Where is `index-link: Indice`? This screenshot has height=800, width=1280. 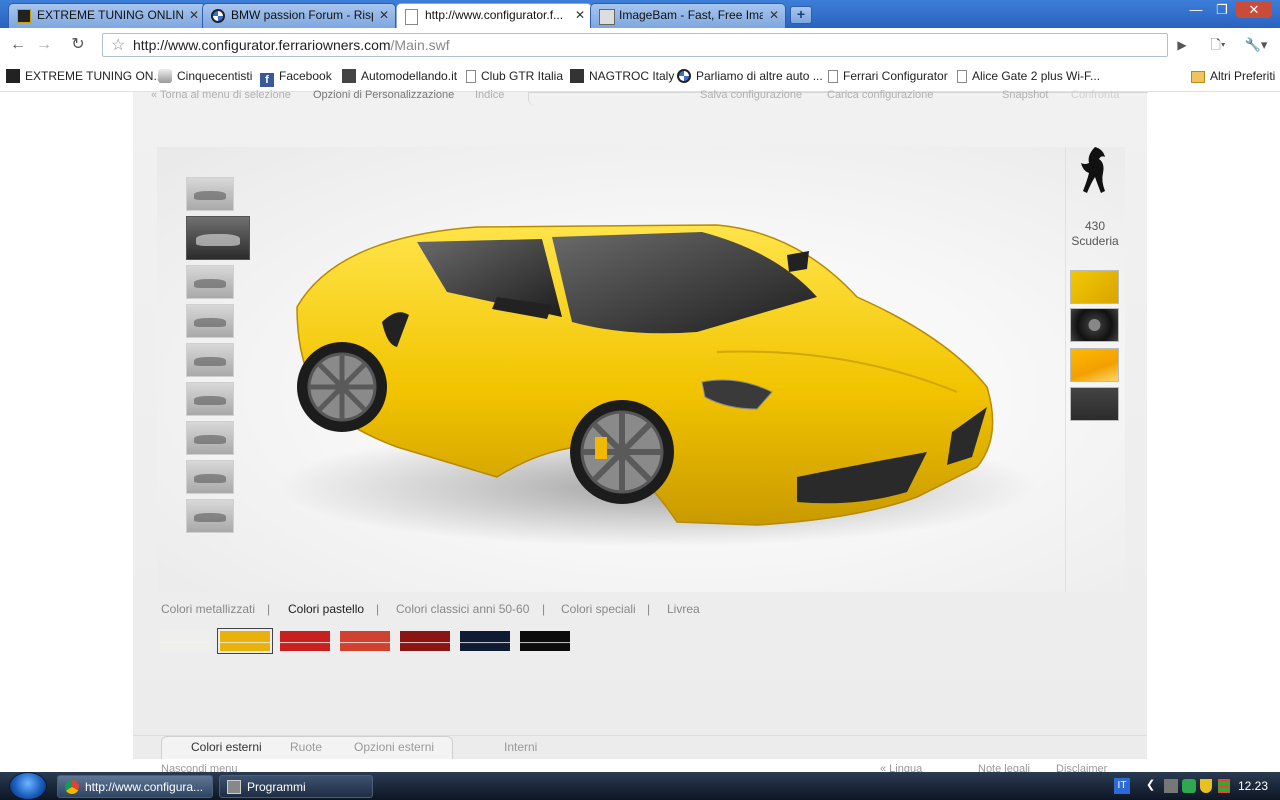 index-link: Indice is located at coordinates (489, 95).